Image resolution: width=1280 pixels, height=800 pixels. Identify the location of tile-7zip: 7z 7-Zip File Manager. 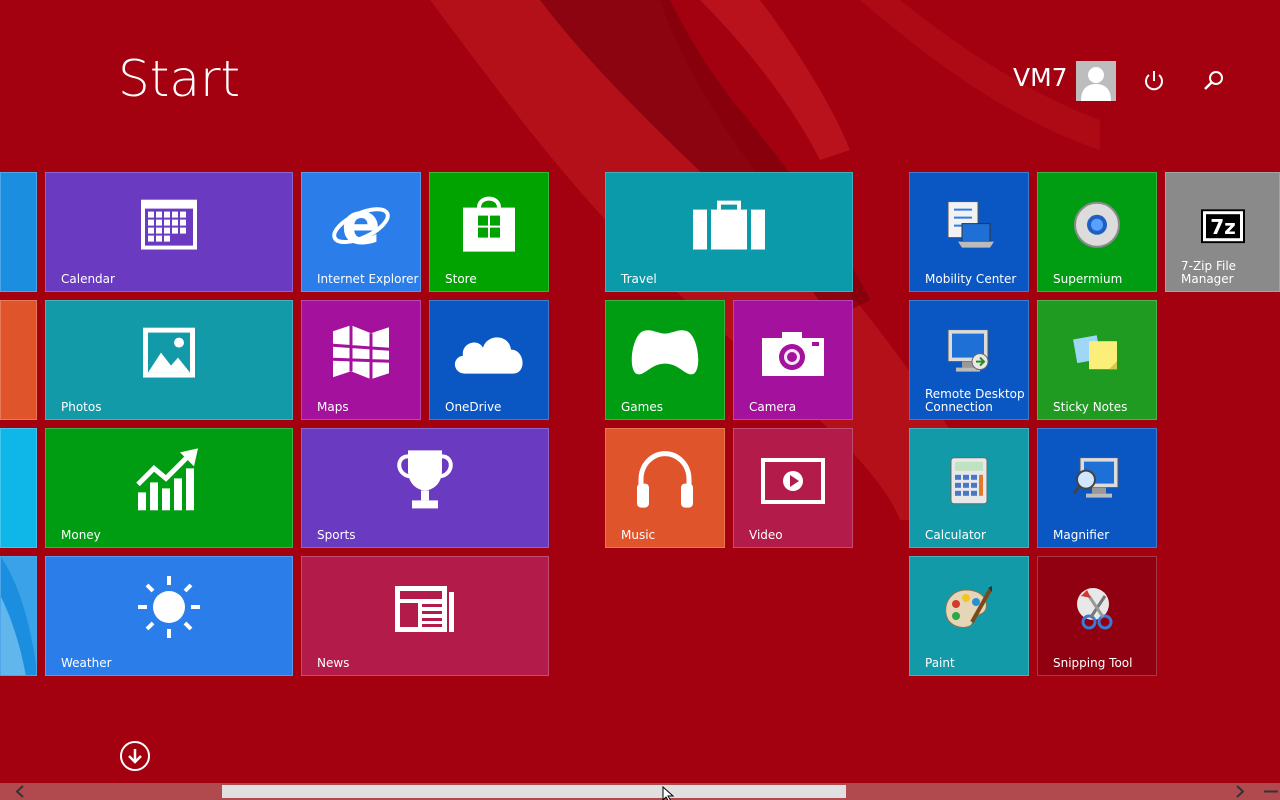
(1222, 232).